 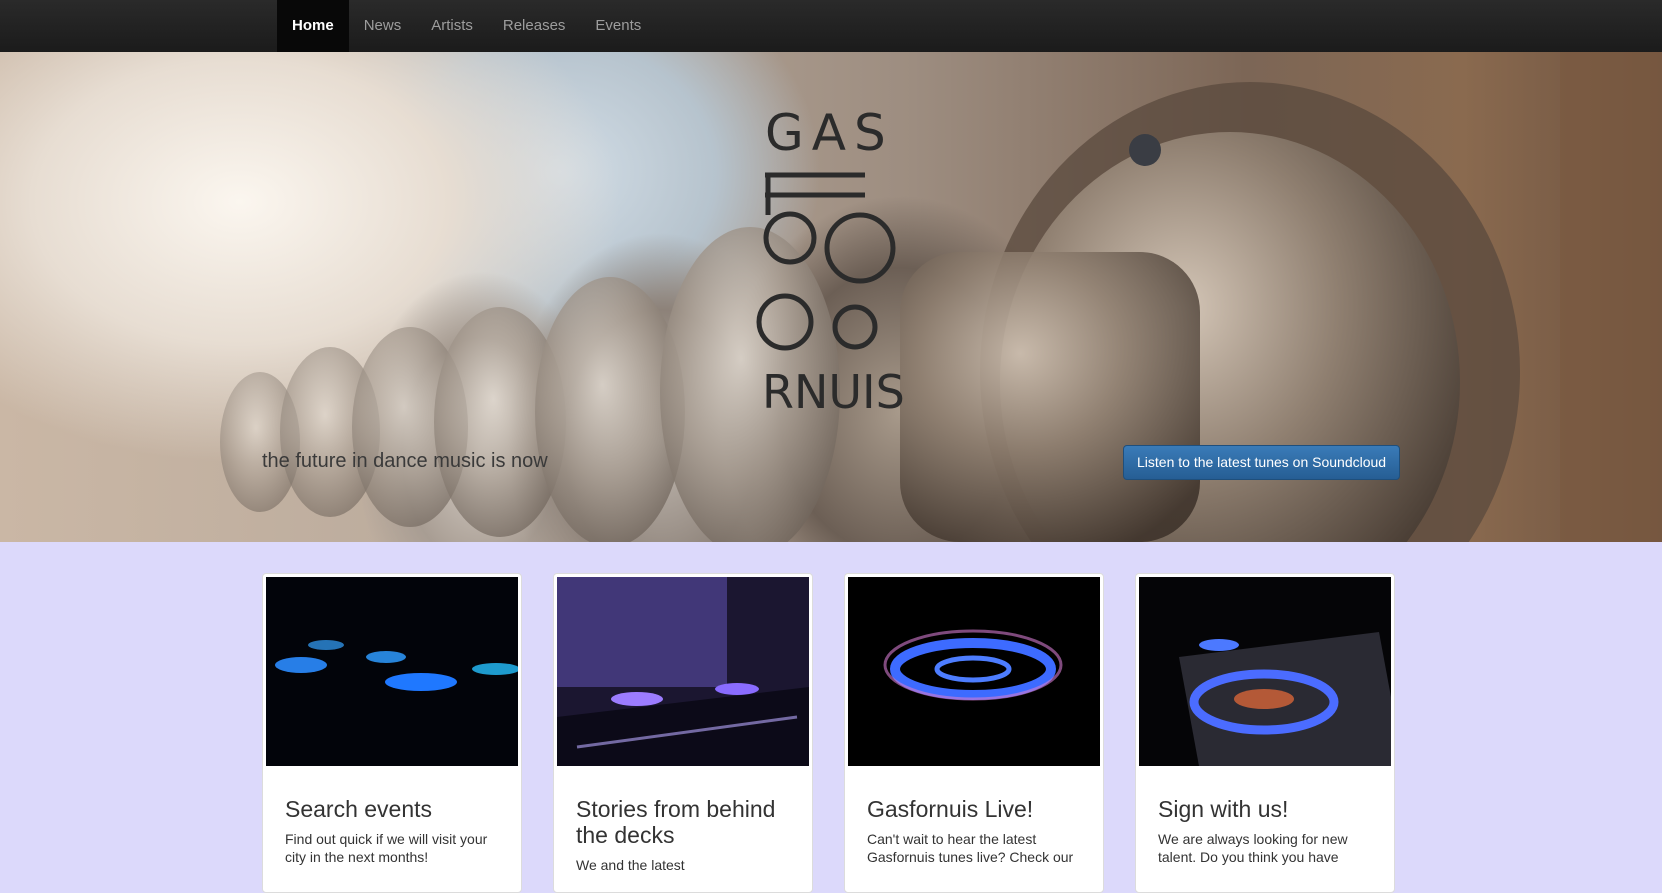 What do you see at coordinates (950, 809) in the screenshot?
I see `card-title: Gasfornuis Live!` at bounding box center [950, 809].